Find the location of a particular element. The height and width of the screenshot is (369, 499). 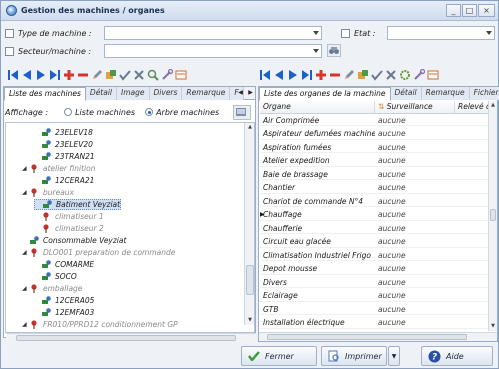

first-record-button is located at coordinates (12, 75).